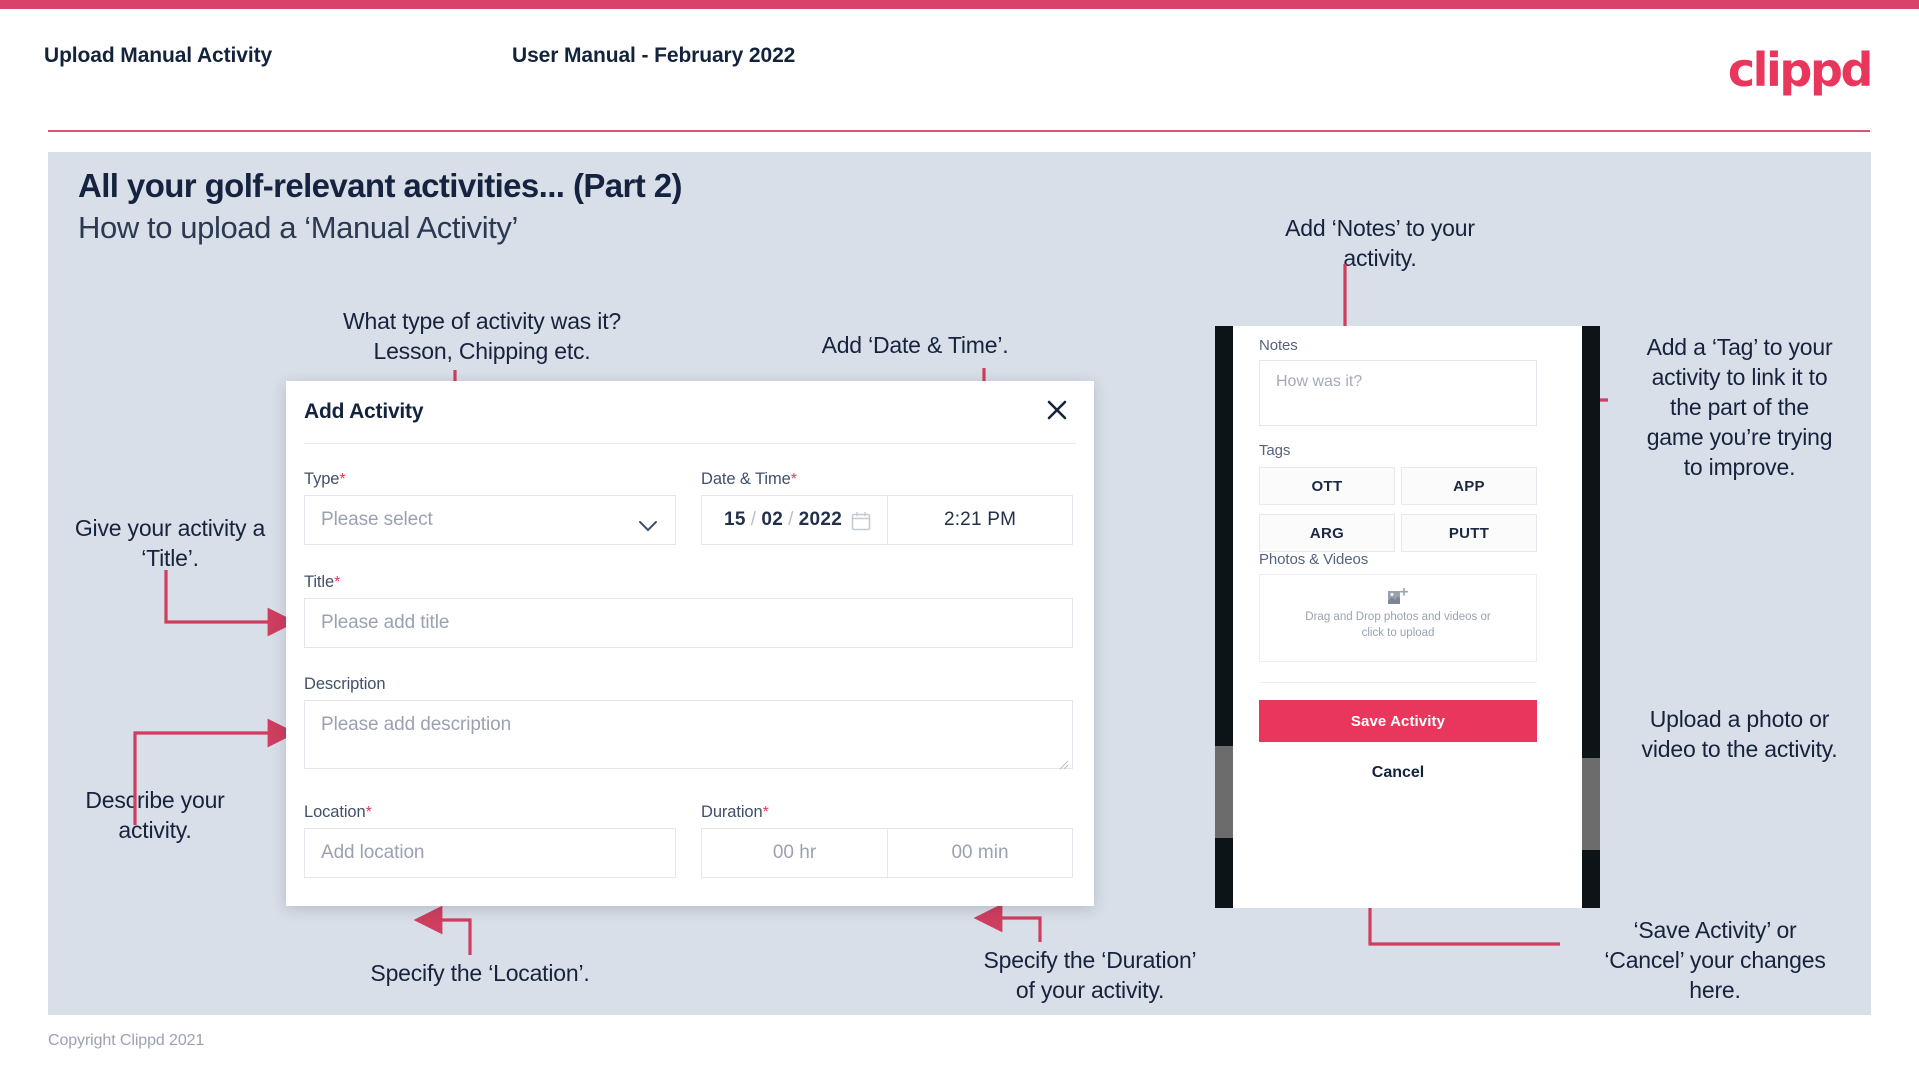 Image resolution: width=1919 pixels, height=1079 pixels. I want to click on duration-required-mark: *, so click(765, 812).